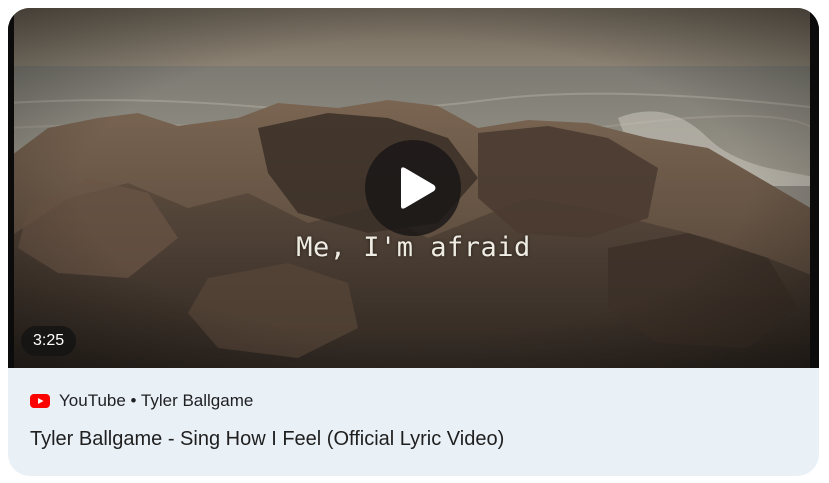  I want to click on source-line: YouTube • Tyler Ballgame, so click(141, 401).